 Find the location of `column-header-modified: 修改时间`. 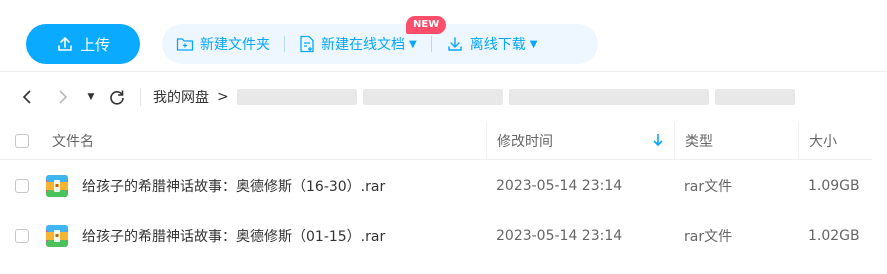

column-header-modified: 修改时间 is located at coordinates (580, 140).